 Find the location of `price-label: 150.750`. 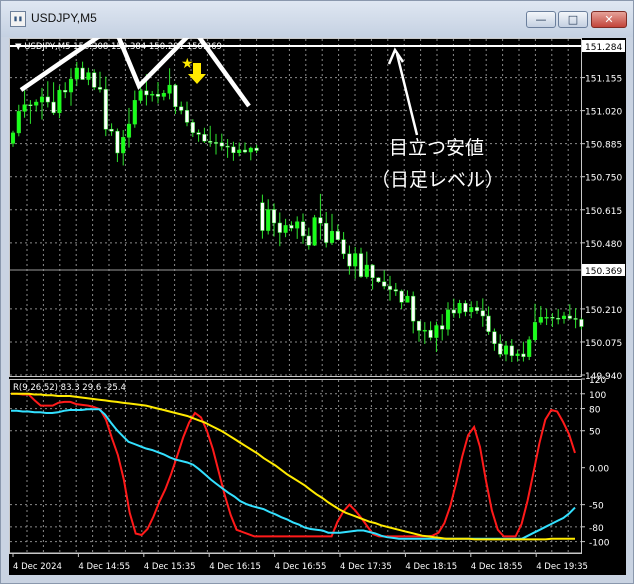

price-label: 150.750 is located at coordinates (603, 179).